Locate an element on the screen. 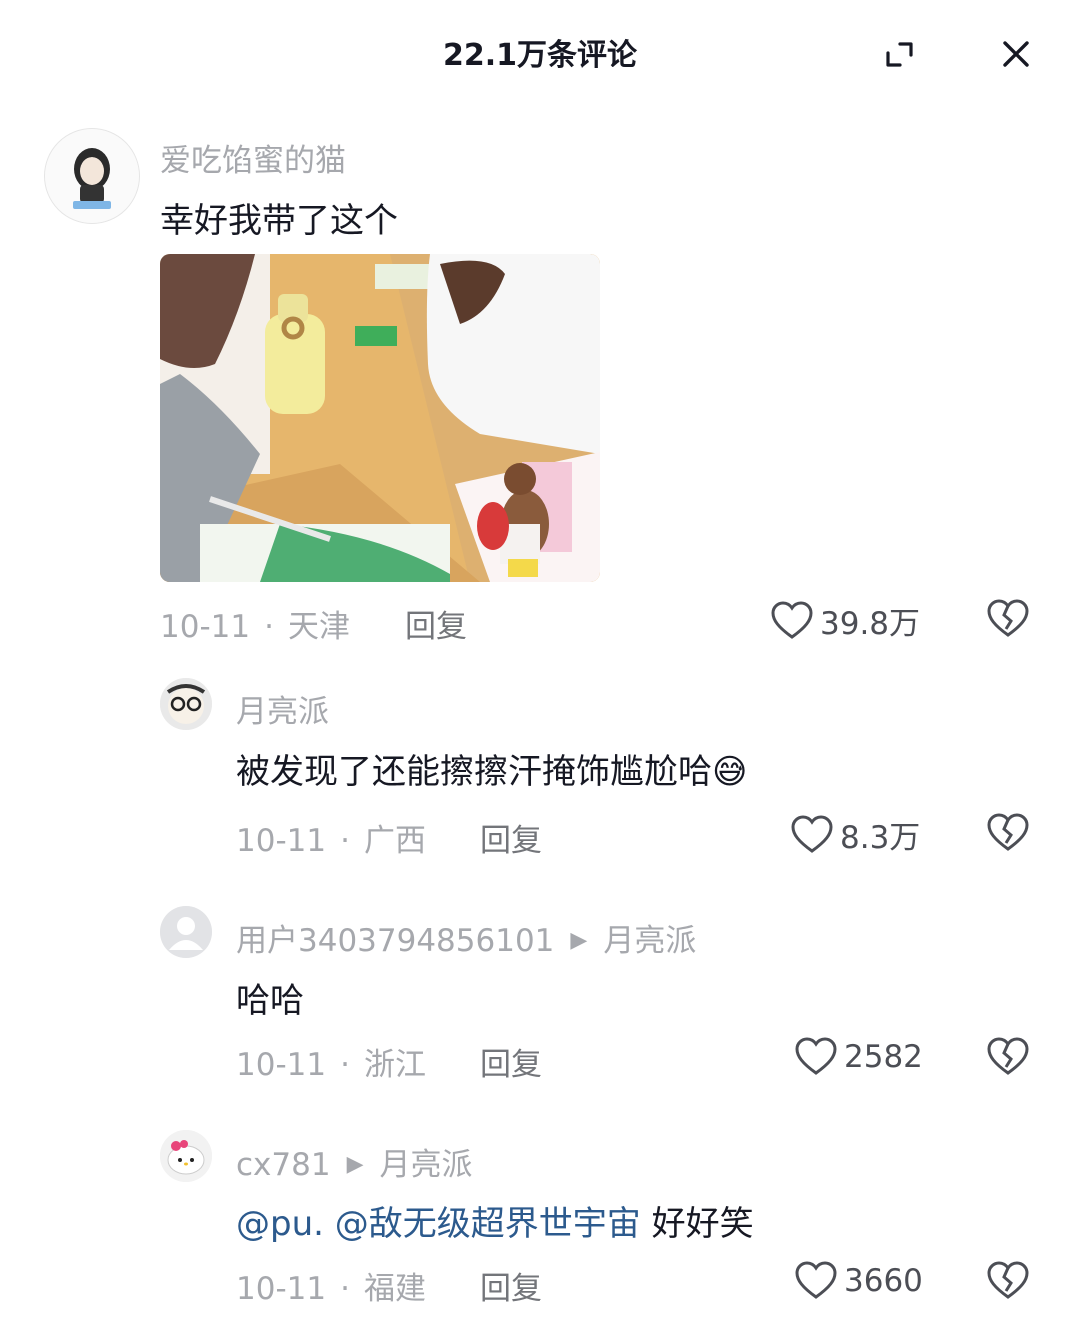 Image resolution: width=1080 pixels, height=1324 pixels. comment-location: 福建 is located at coordinates (394, 1289).